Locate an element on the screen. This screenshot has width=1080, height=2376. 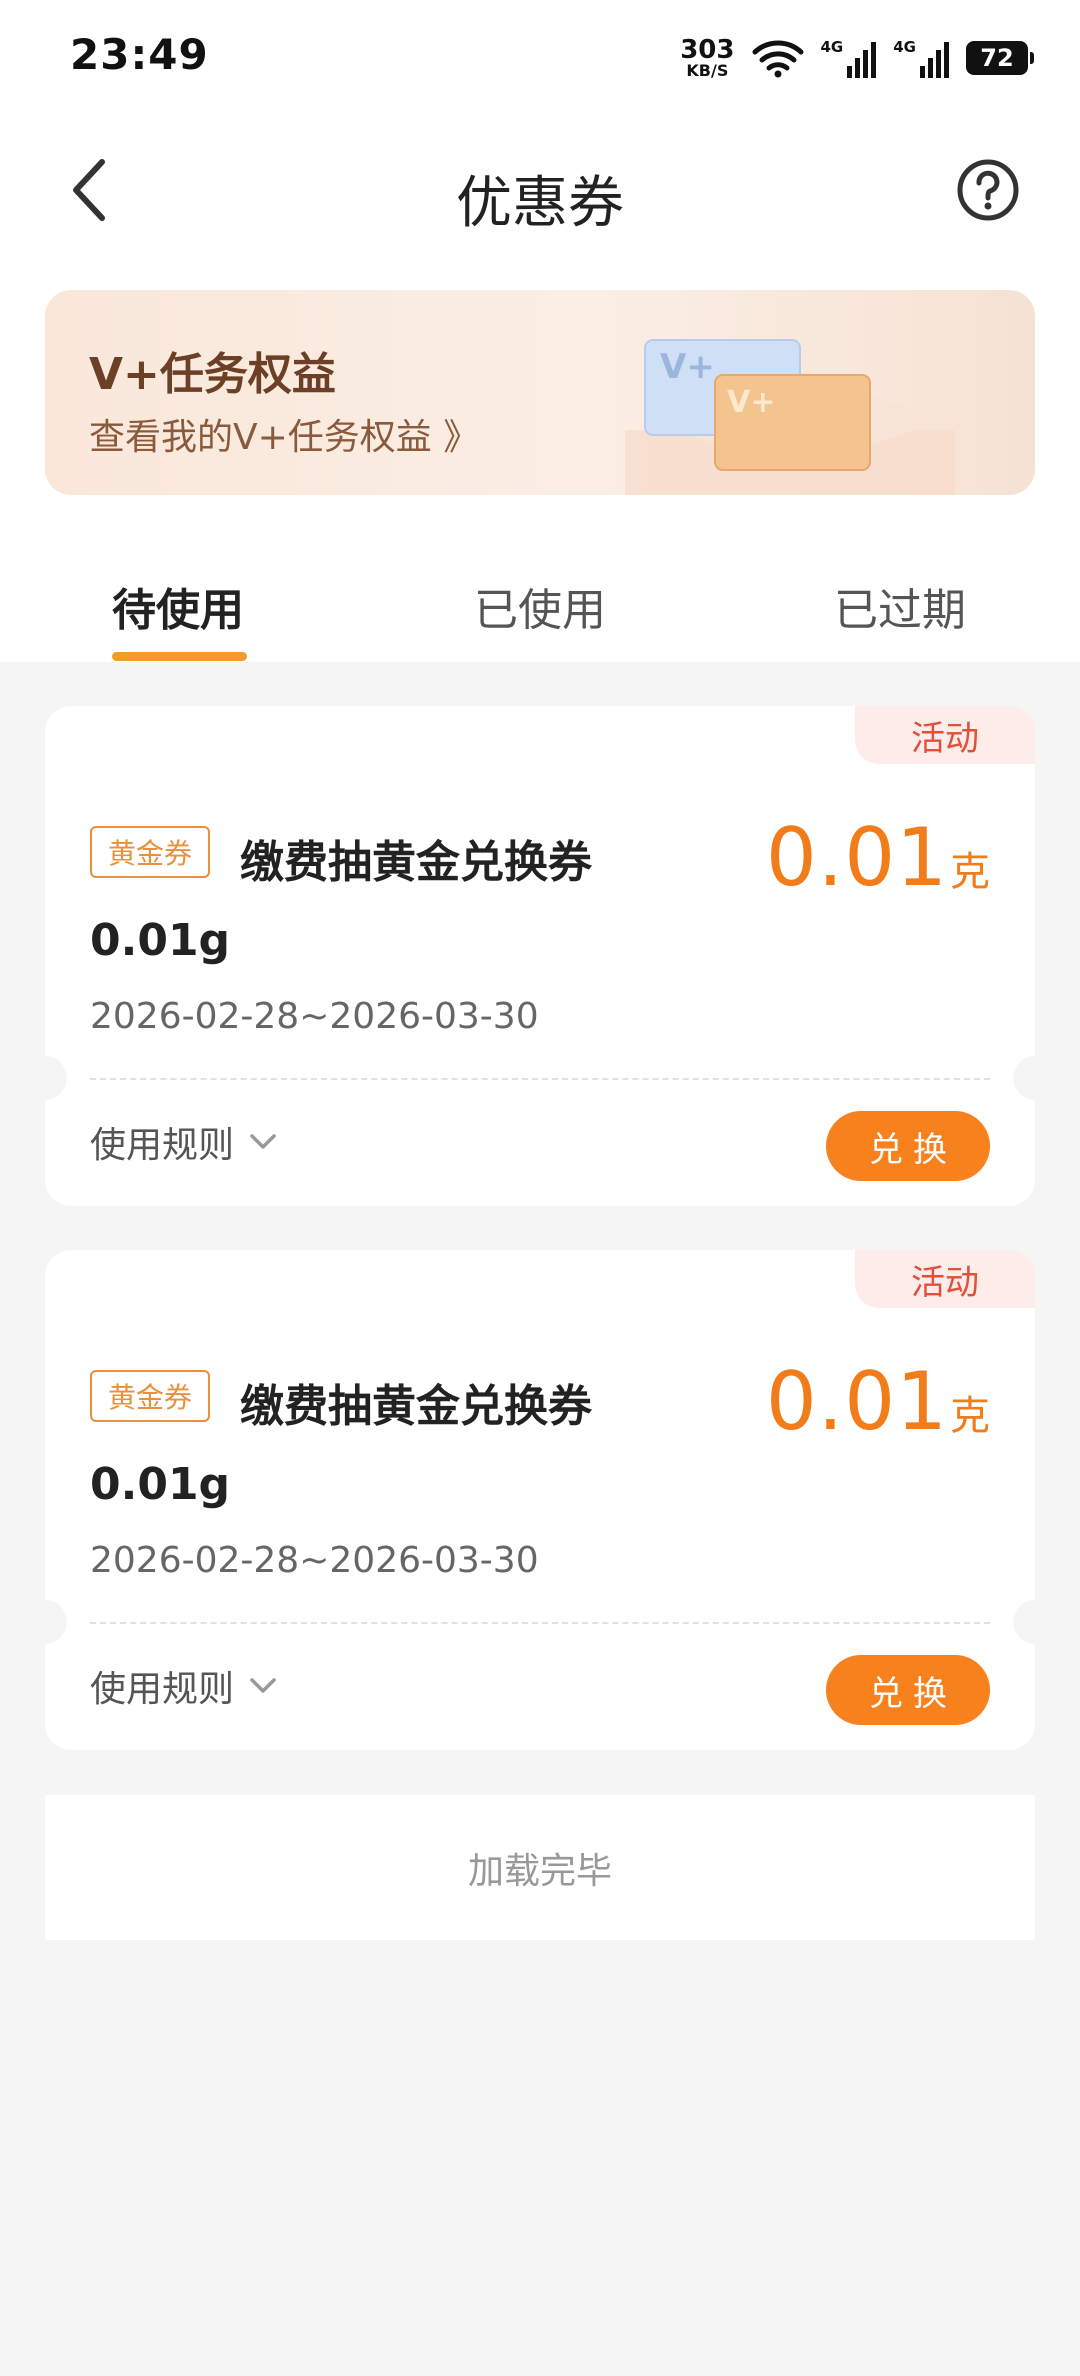
status-icons: 303 KB/S 4G 4G 72 is located at coordinates (857, 58).